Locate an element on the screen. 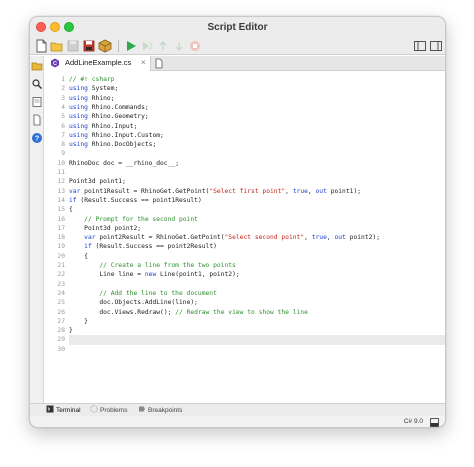 Image resolution: width=474 pixels, height=467 pixels. breakpoints-icon is located at coordinates (142, 409).